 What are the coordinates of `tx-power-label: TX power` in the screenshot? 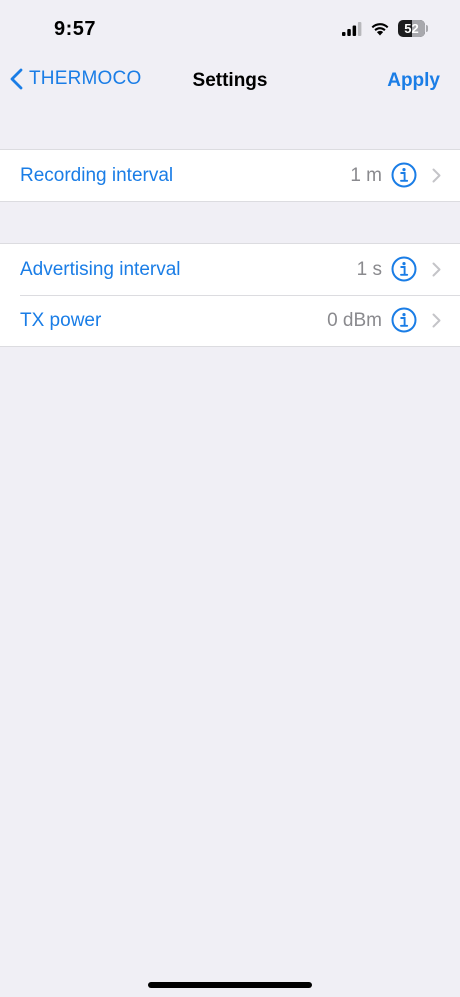 It's located at (61, 320).